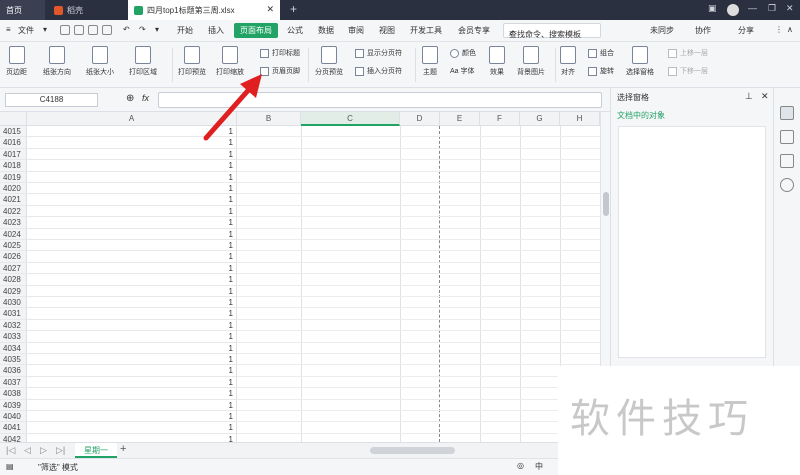 This screenshot has height=475, width=800. I want to click on new-tab-button: +, so click(293, 9).